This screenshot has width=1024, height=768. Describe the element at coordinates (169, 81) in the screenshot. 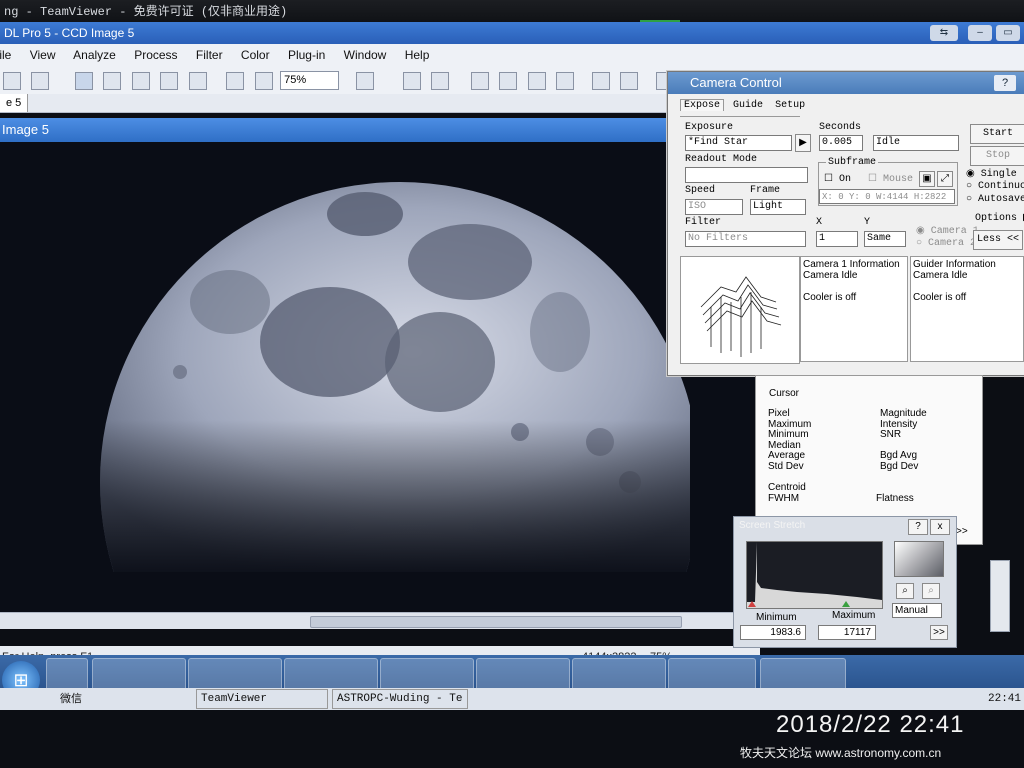

I see `hand-icon` at that location.